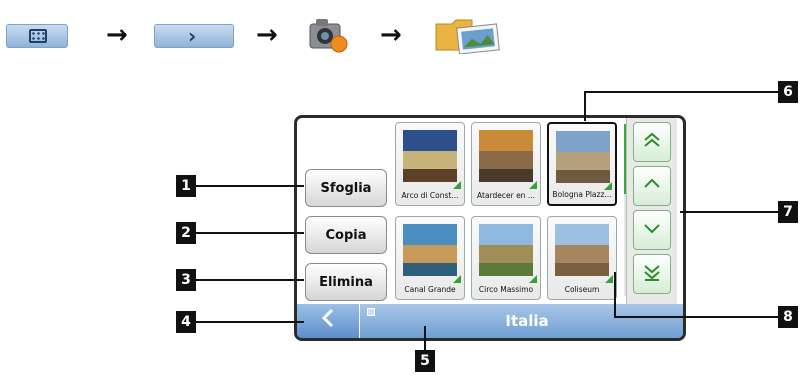  What do you see at coordinates (788, 212) in the screenshot?
I see `callout-7: 7` at bounding box center [788, 212].